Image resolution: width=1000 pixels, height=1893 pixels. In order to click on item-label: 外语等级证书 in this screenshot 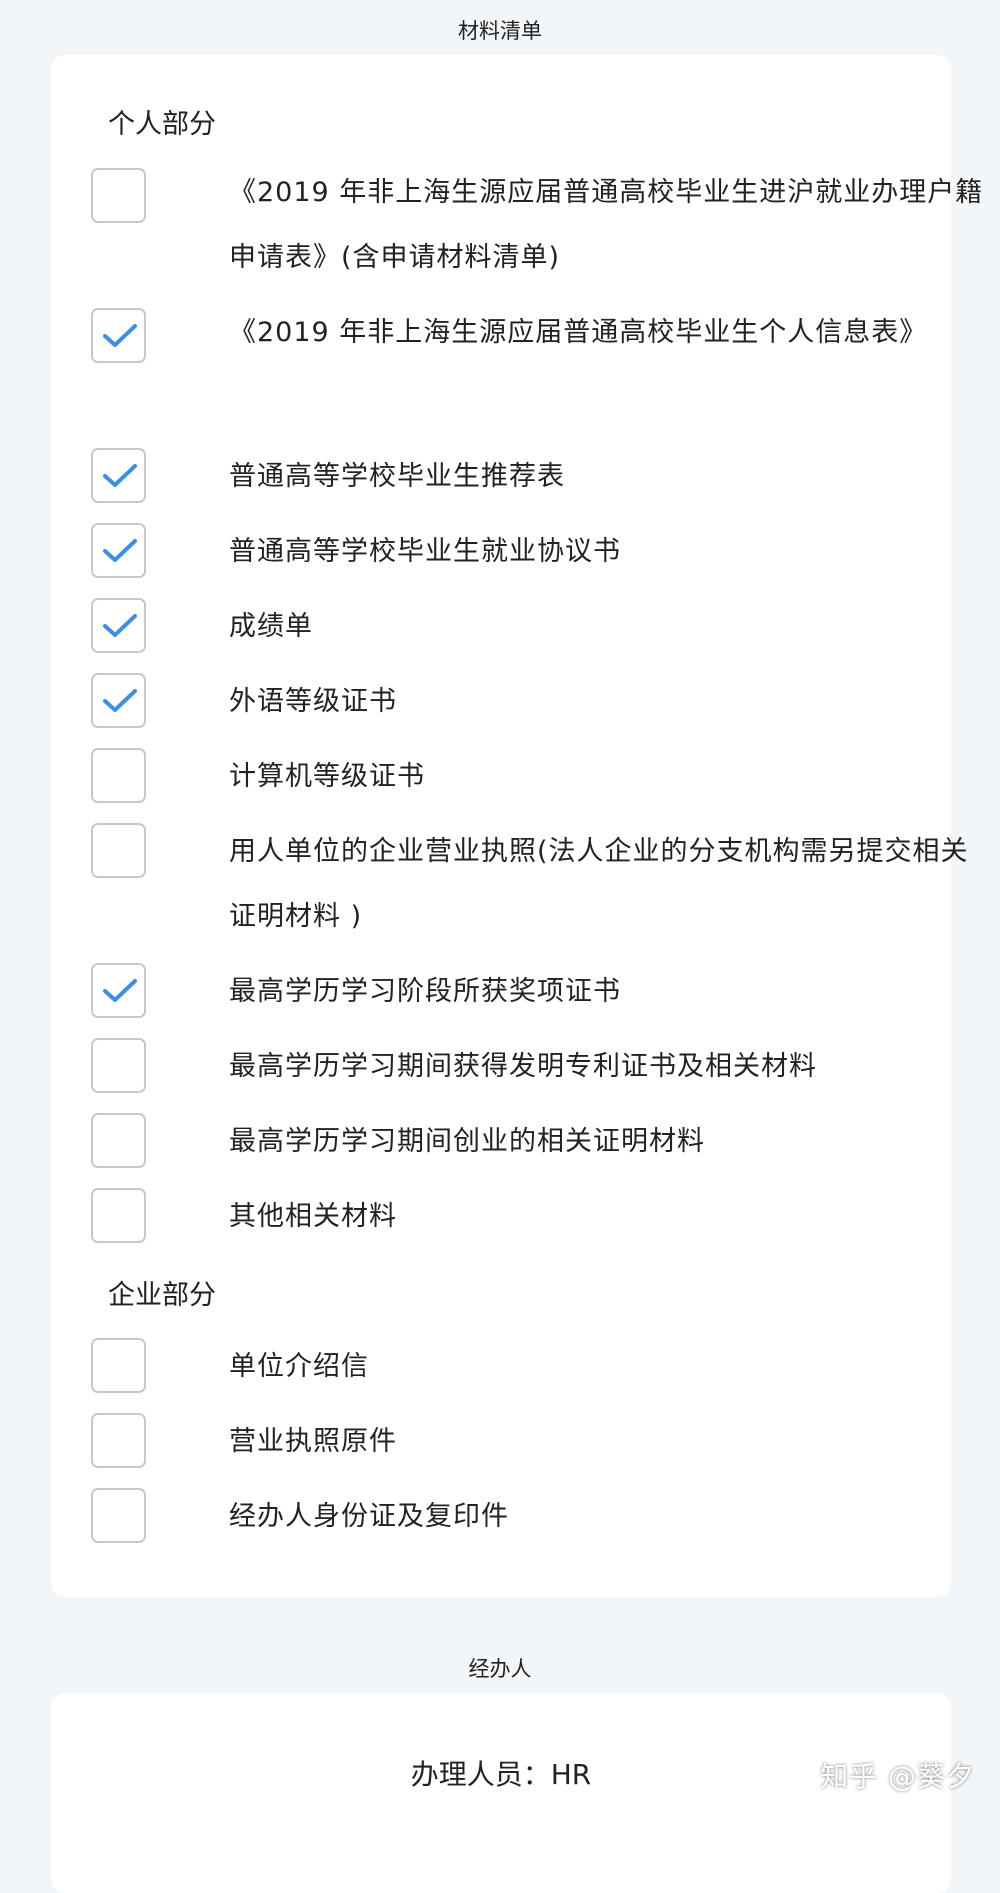, I will do `click(313, 701)`.